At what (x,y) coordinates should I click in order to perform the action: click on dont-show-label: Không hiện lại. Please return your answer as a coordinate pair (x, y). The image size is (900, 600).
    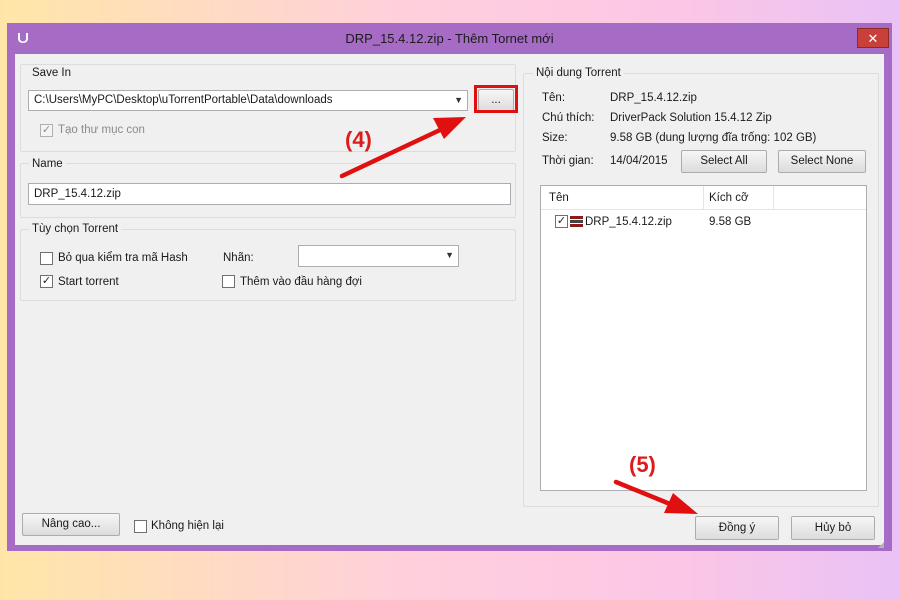
    Looking at the image, I should click on (187, 526).